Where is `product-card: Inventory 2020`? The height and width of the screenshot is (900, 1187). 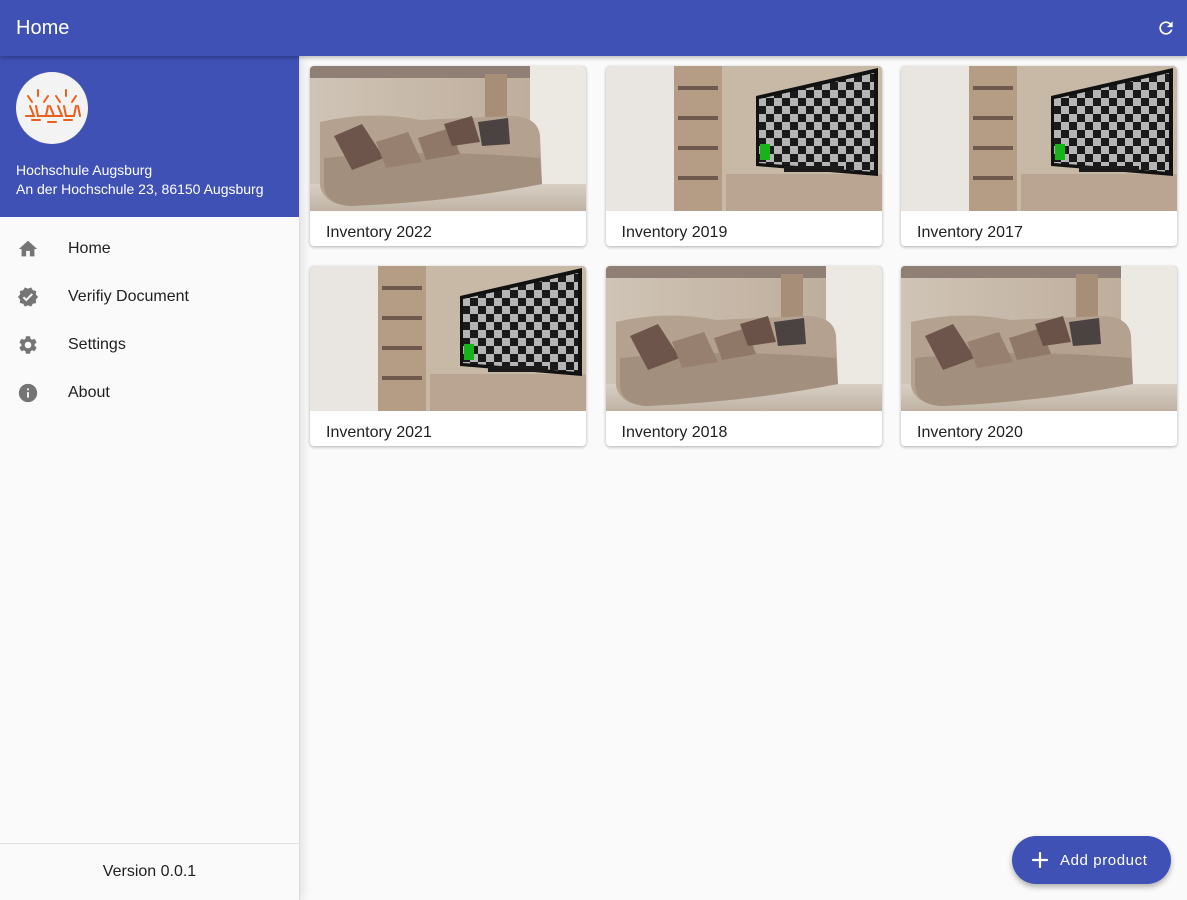
product-card: Inventory 2020 is located at coordinates (1039, 356).